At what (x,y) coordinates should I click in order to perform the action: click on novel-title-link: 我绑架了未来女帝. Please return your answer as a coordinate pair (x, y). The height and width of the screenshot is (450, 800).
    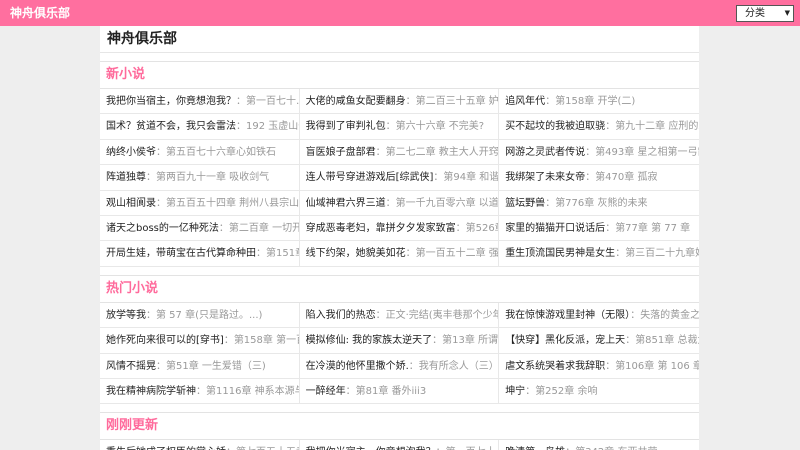
    Looking at the image, I should click on (545, 177).